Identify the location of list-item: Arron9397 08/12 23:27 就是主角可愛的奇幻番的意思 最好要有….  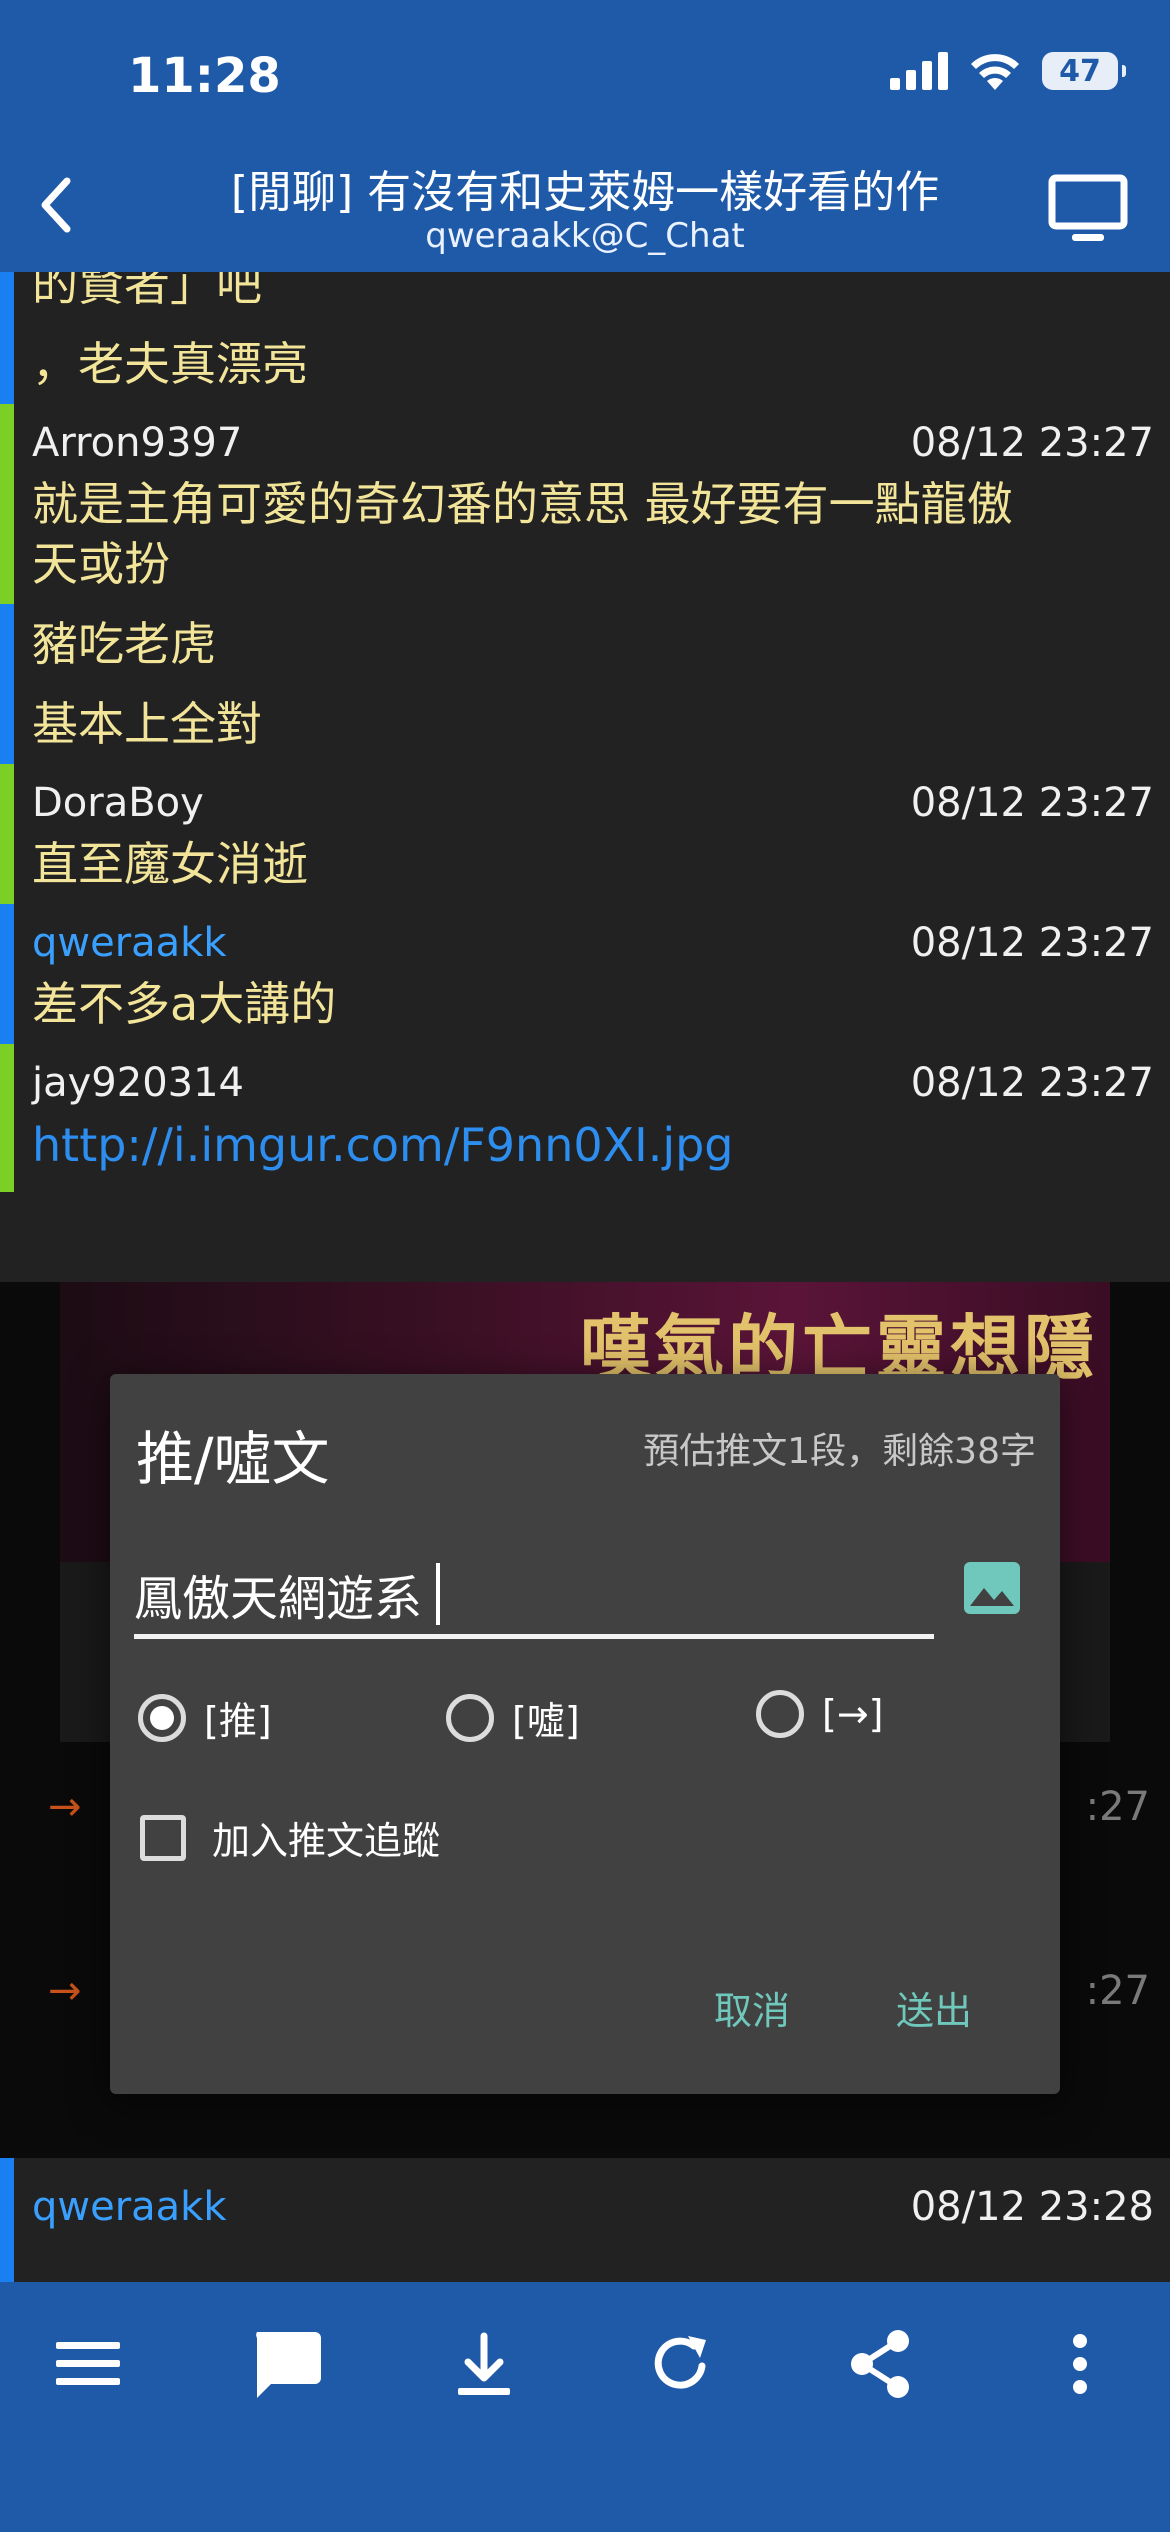
(585, 504).